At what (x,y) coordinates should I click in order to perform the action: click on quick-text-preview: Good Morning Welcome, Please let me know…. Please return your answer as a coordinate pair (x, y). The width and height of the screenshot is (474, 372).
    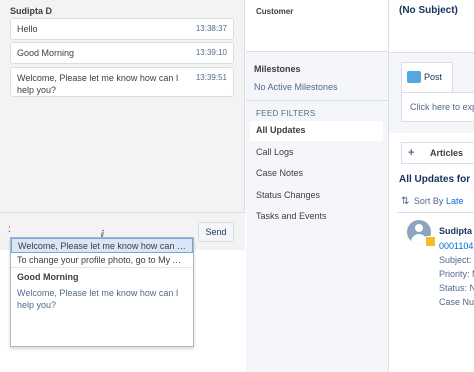
    Looking at the image, I should click on (102, 307).